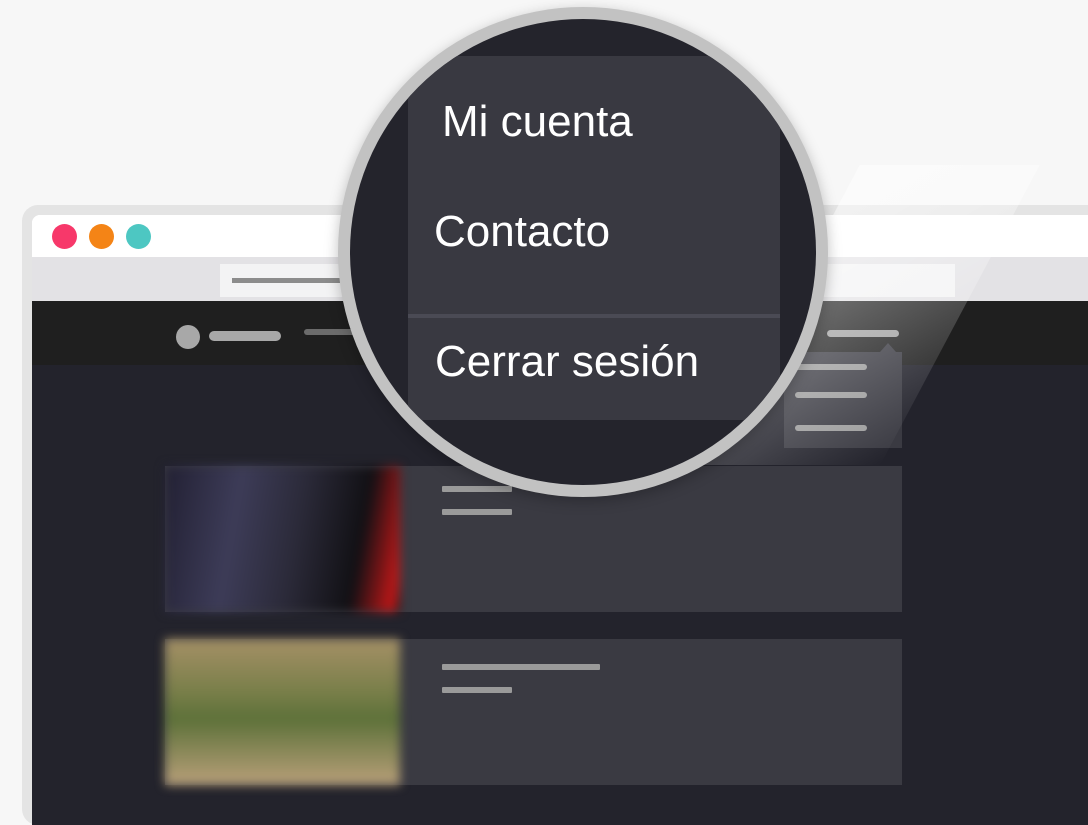 The image size is (1088, 825). What do you see at coordinates (533, 712) in the screenshot?
I see `video-card` at bounding box center [533, 712].